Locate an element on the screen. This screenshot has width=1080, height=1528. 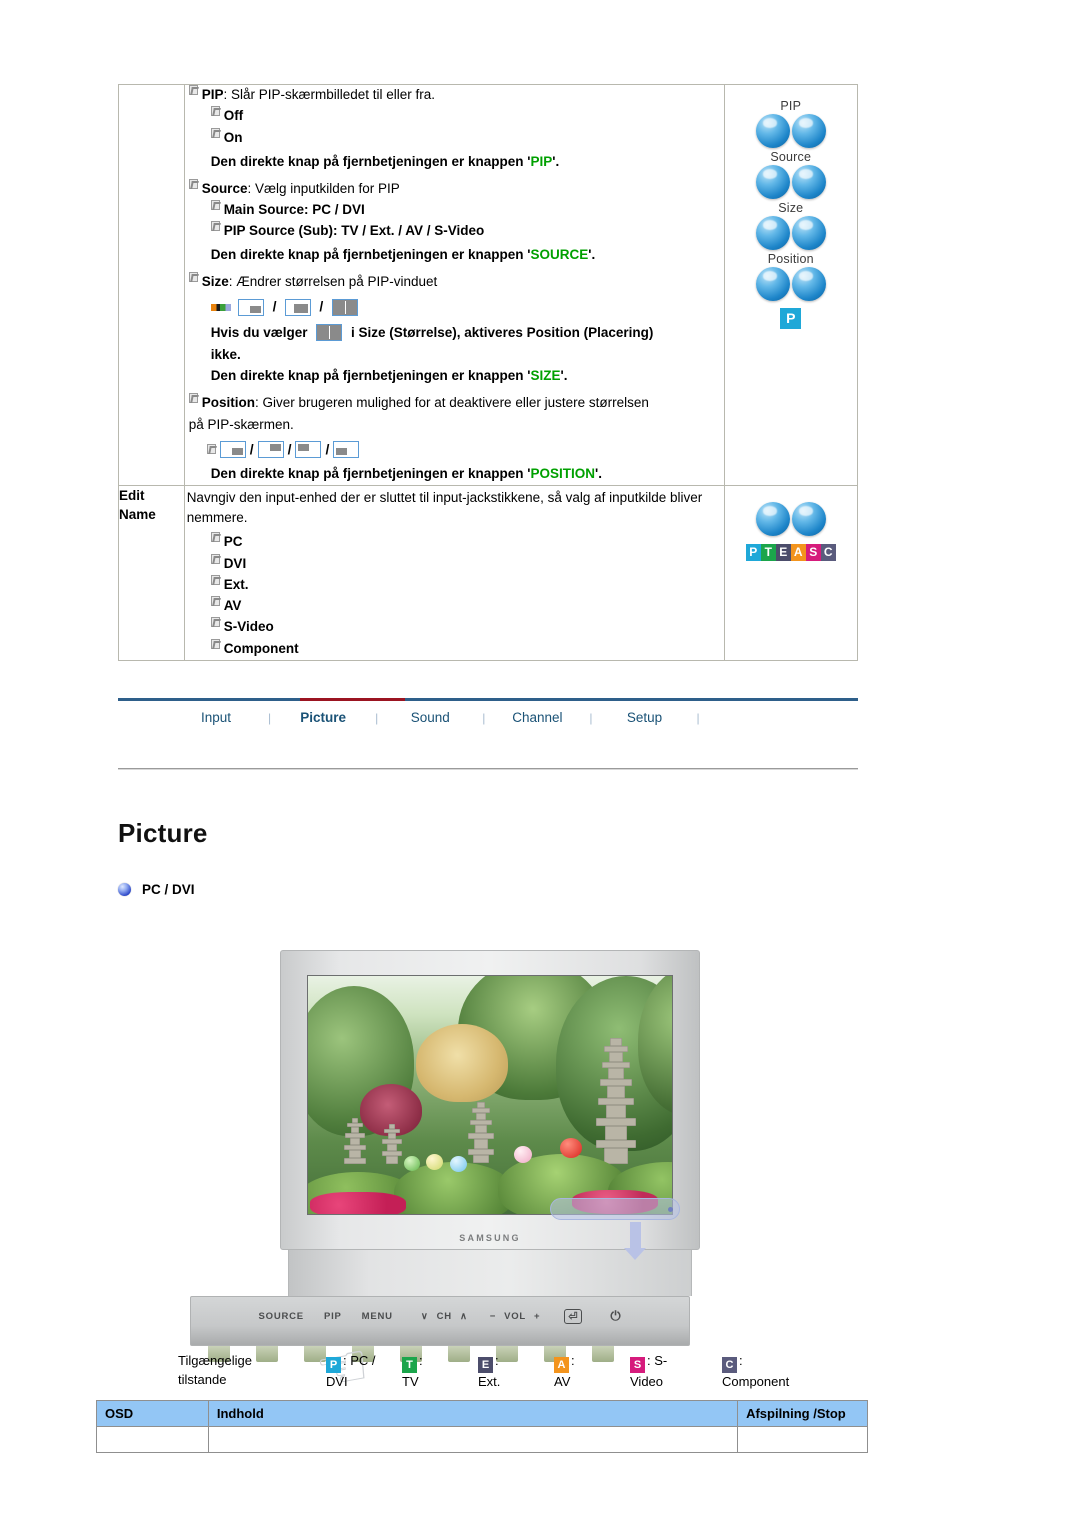
cell-osd is located at coordinates (152, 1439).